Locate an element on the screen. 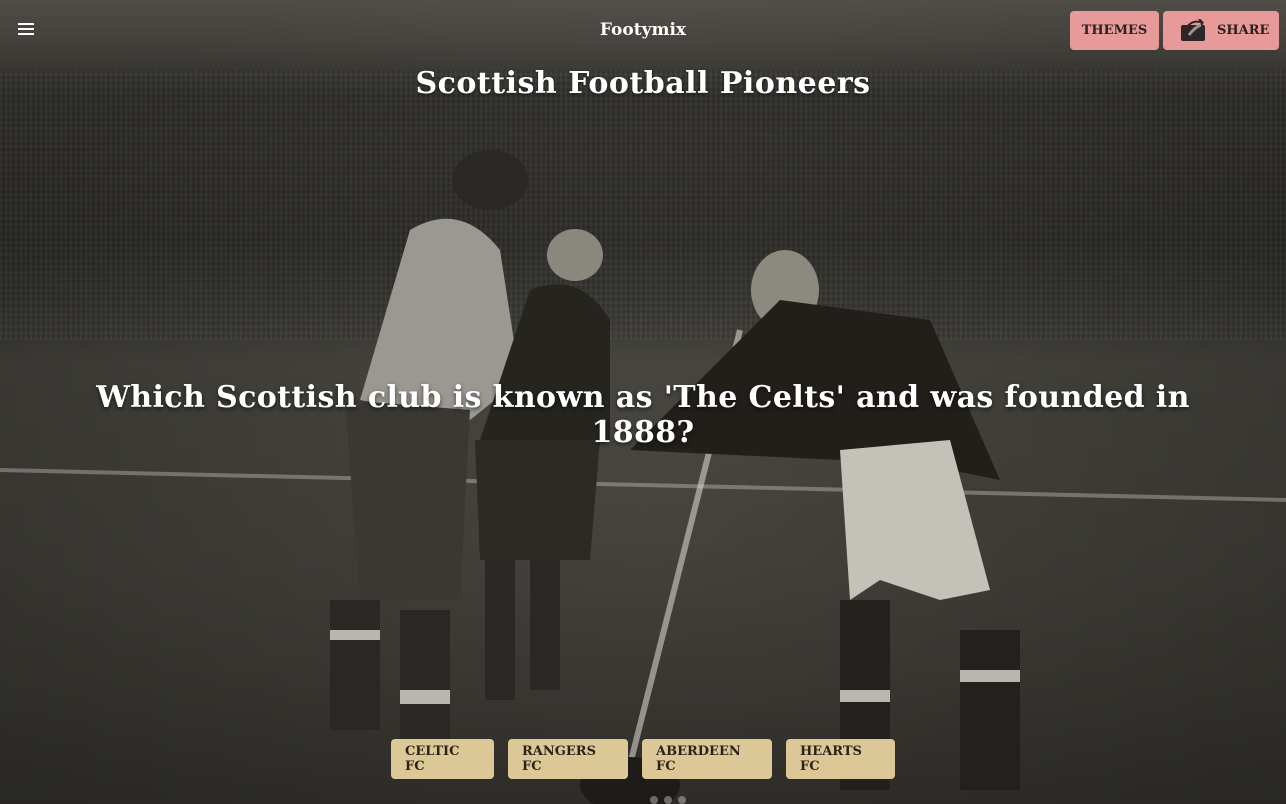 Image resolution: width=1286 pixels, height=804 pixels. answer-button-hearts: HEARTS FC is located at coordinates (840, 759).